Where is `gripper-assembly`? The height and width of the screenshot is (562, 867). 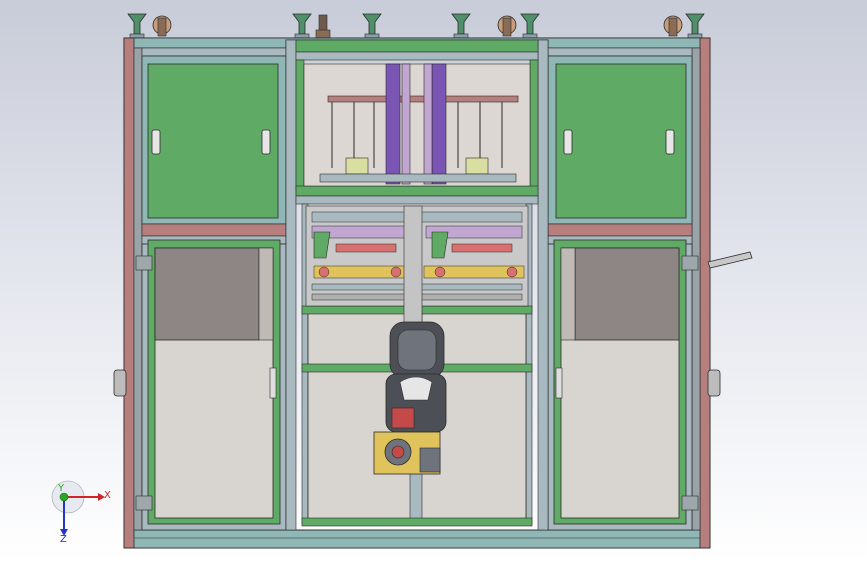 gripper-assembly is located at coordinates (417, 265).